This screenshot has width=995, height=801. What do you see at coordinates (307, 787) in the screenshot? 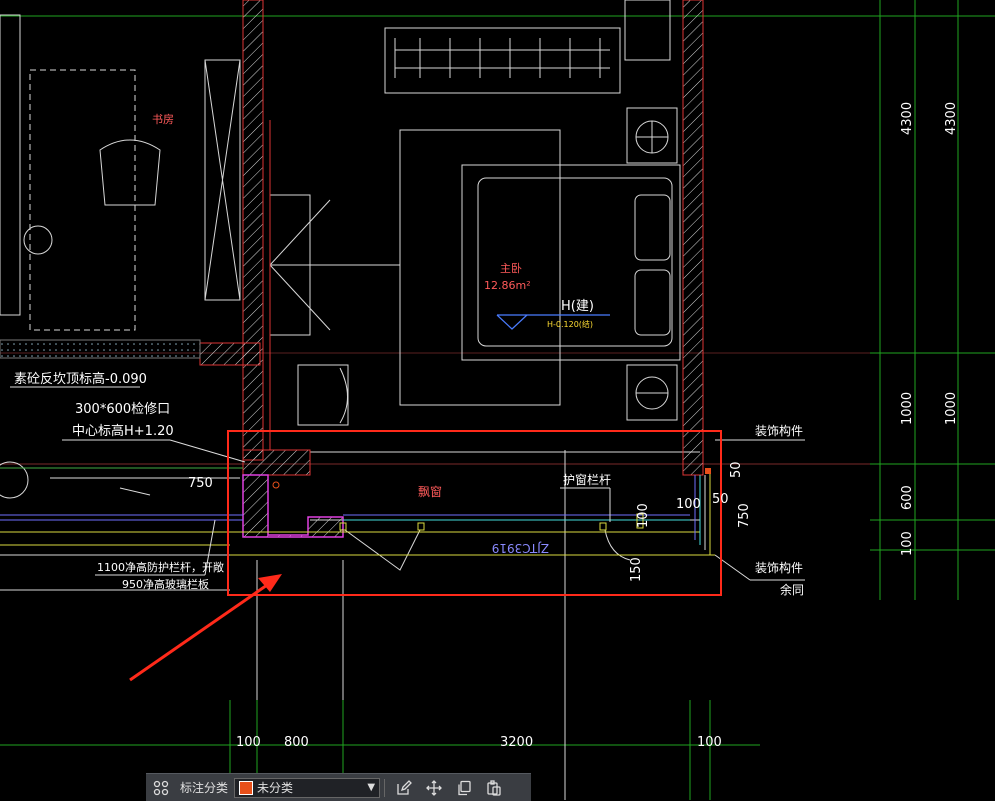
I see `category-select: 未分类 ▼` at bounding box center [307, 787].